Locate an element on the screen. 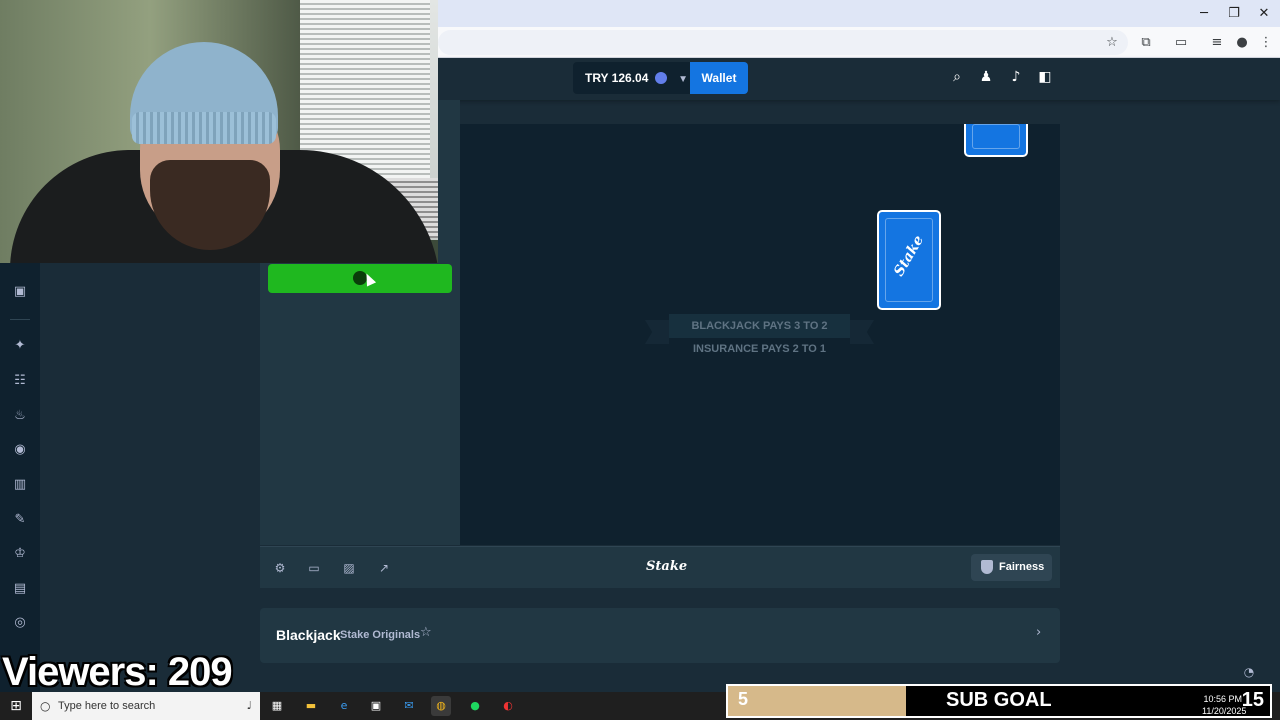  chevron-down-icon: ▼ is located at coordinates (683, 79).